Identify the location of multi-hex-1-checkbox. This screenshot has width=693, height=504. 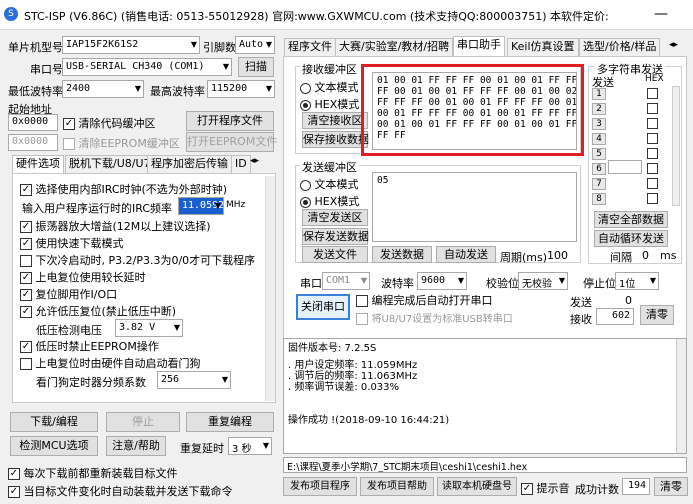
(652, 93).